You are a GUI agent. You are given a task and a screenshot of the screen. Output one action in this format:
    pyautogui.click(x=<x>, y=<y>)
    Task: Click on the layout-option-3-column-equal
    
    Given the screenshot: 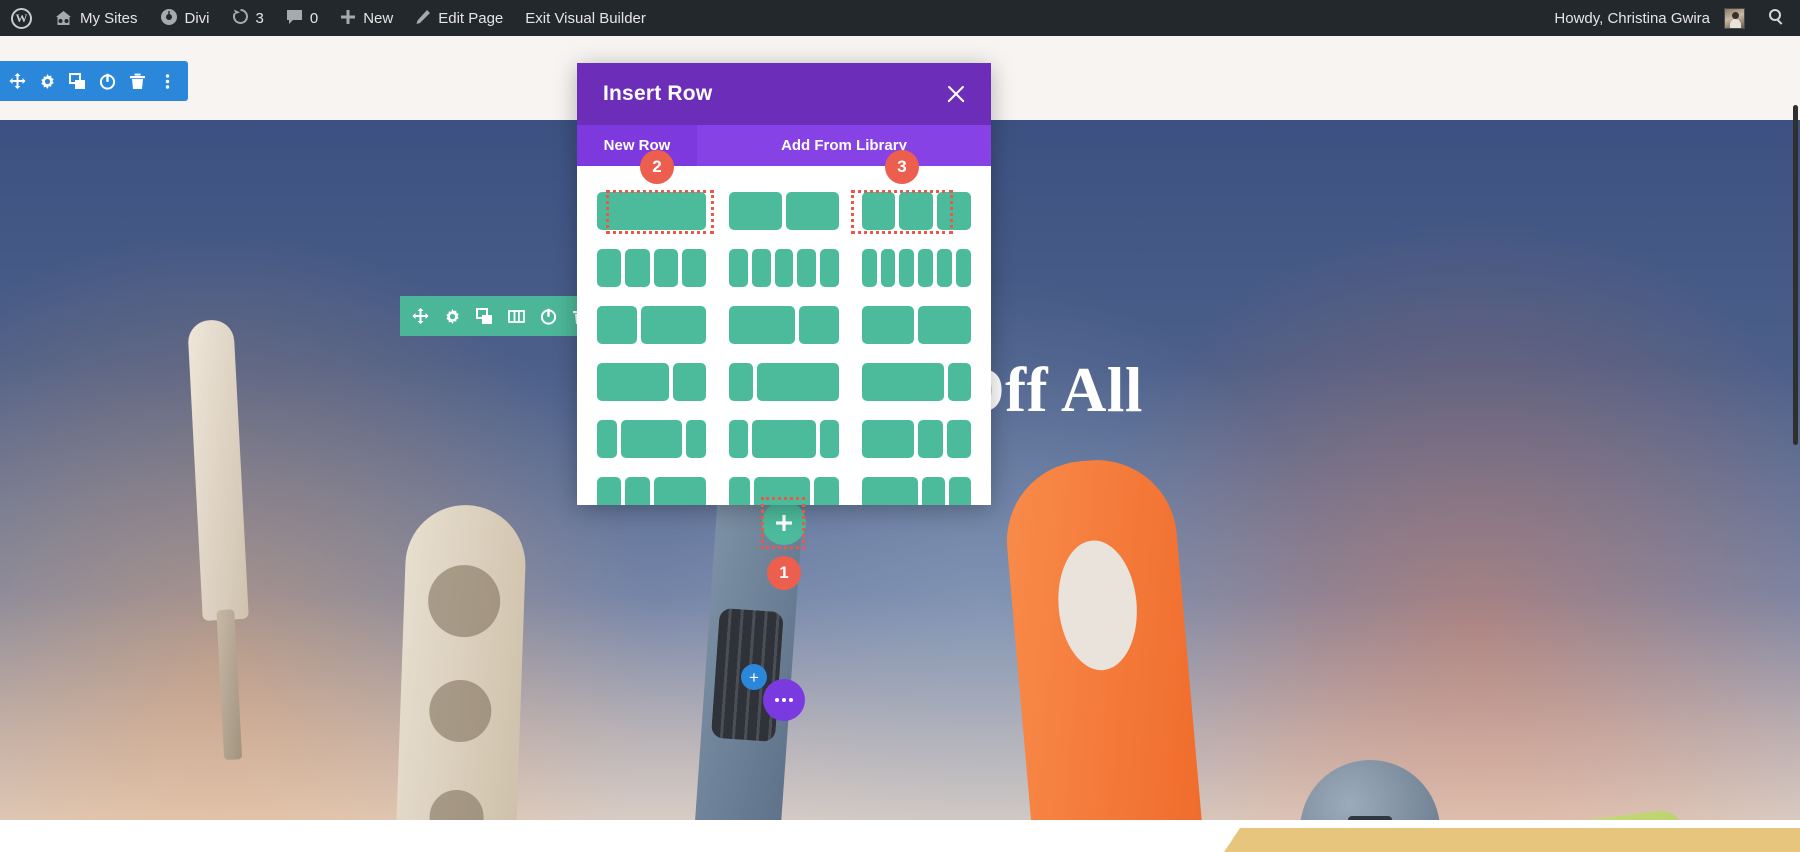 What is the action you would take?
    pyautogui.click(x=916, y=211)
    